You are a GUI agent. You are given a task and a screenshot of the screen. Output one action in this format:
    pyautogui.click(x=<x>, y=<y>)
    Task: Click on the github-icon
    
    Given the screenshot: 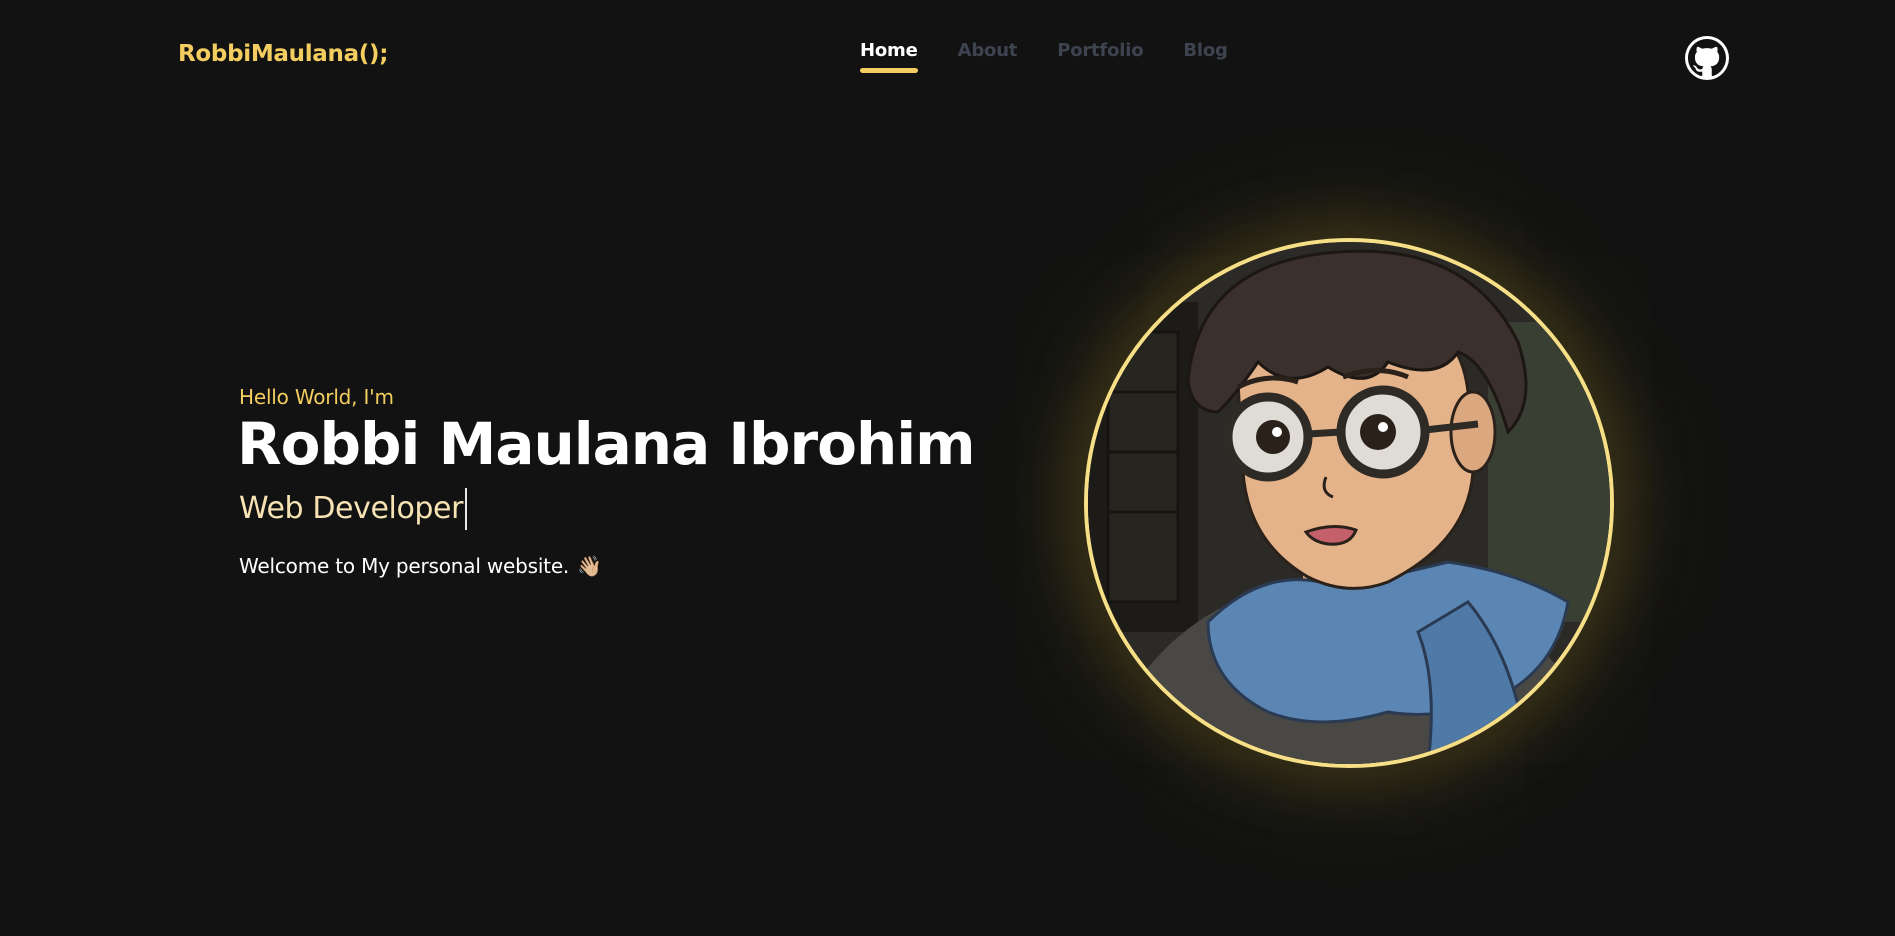 What is the action you would take?
    pyautogui.click(x=1707, y=58)
    